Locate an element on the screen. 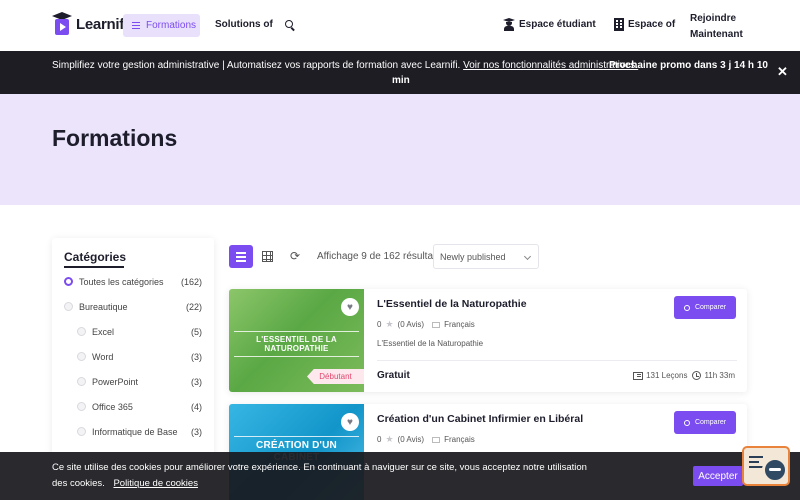 The height and width of the screenshot is (500, 800). cookie-text-end: des cookies. is located at coordinates (78, 483).